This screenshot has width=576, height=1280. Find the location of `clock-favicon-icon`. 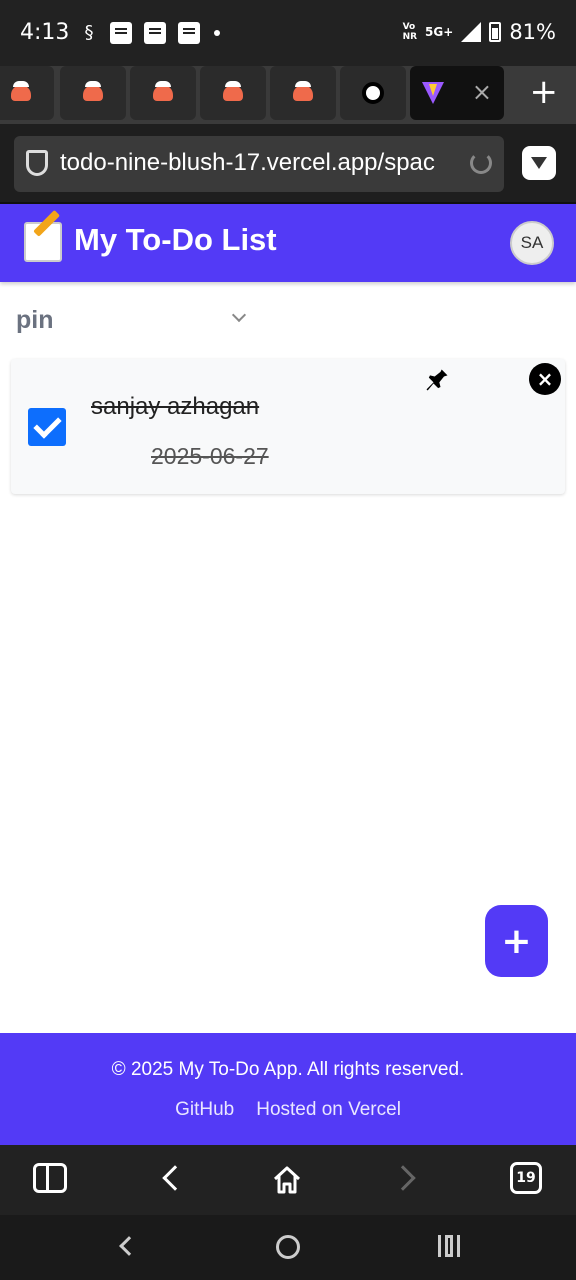

clock-favicon-icon is located at coordinates (373, 93).